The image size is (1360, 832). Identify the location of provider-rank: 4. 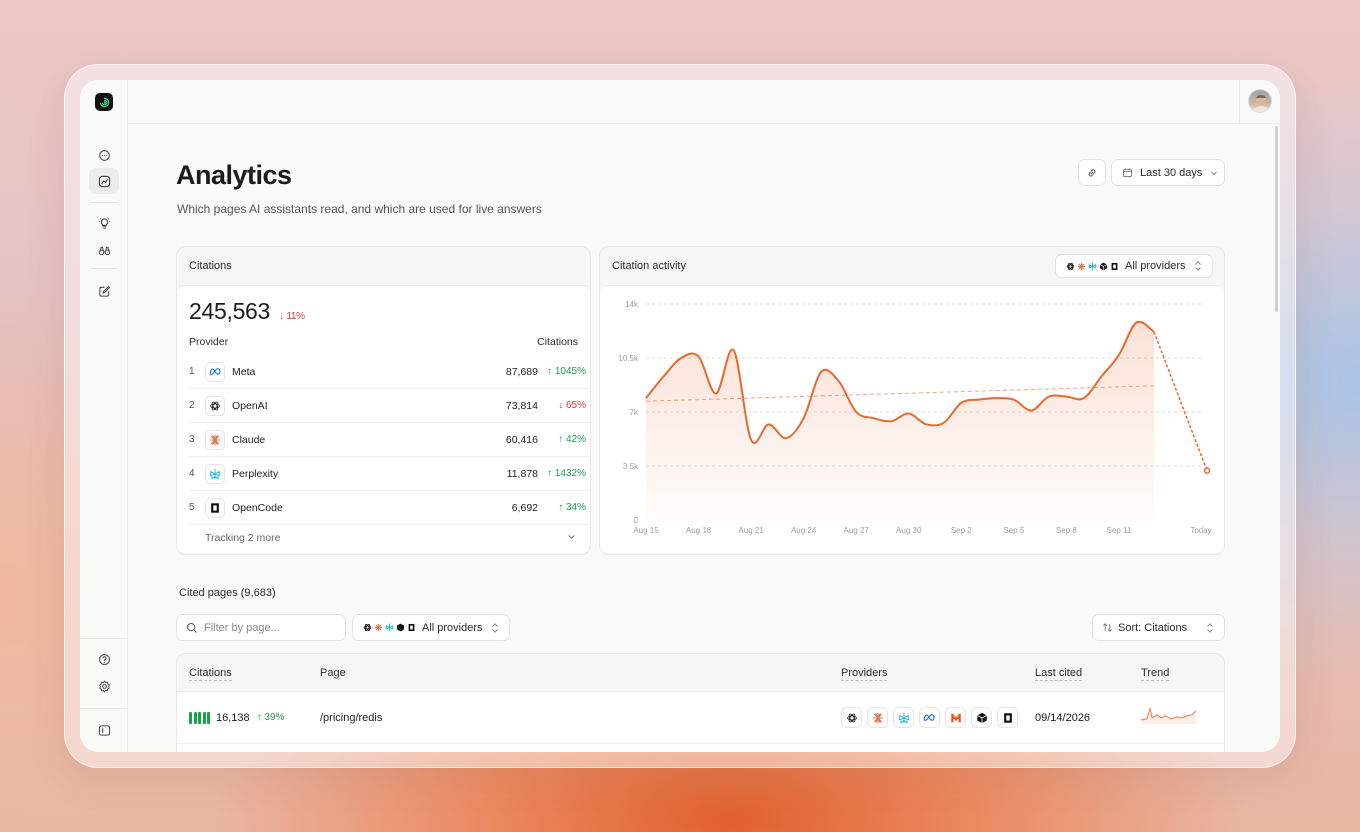
(192, 473).